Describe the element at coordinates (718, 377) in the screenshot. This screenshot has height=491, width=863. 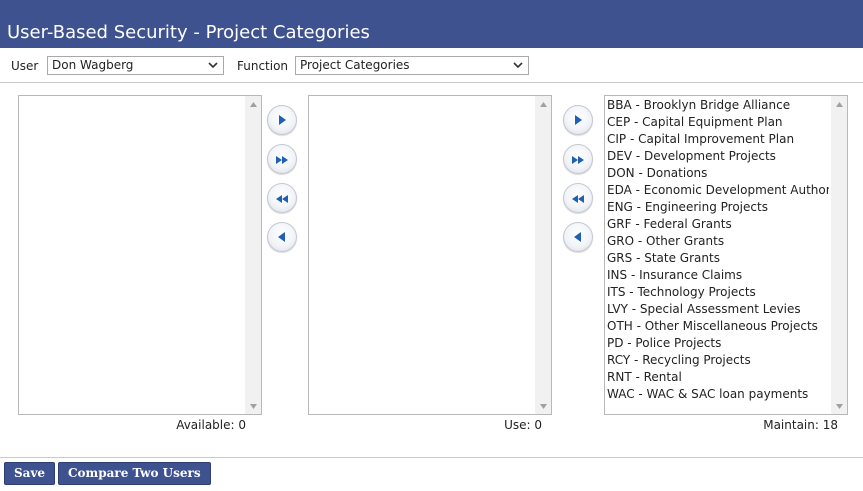
I see `list-item: RNT - Rental` at that location.